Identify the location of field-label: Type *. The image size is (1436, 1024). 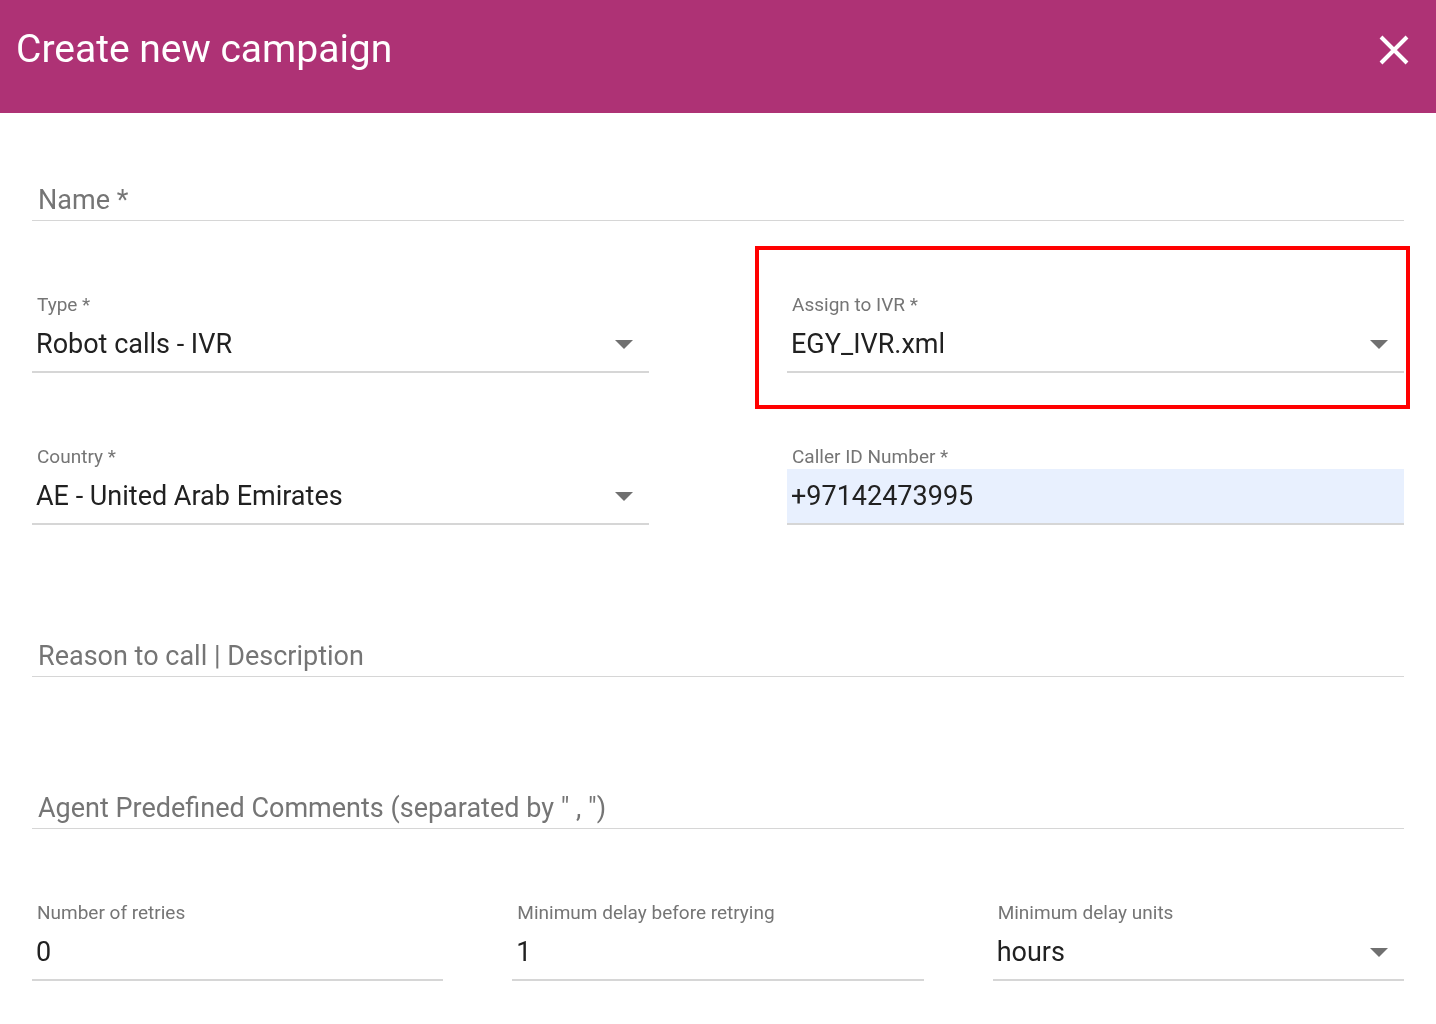
(64, 305).